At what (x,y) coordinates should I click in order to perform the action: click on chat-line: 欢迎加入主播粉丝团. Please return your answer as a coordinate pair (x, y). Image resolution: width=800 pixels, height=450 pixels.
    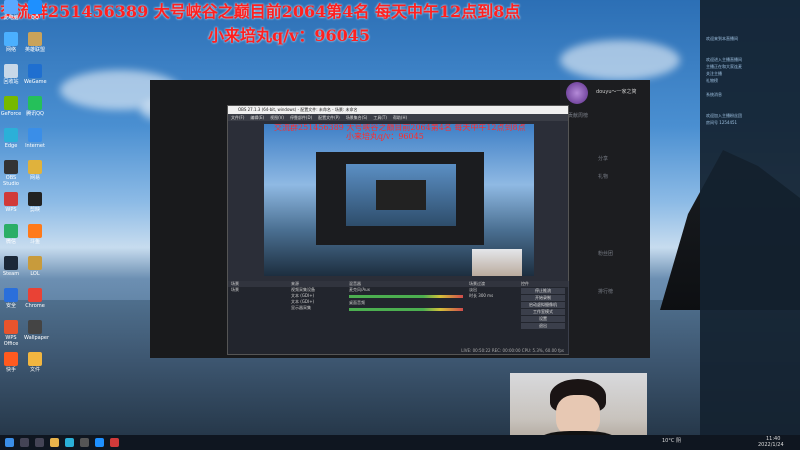
    Looking at the image, I should click on (724, 115).